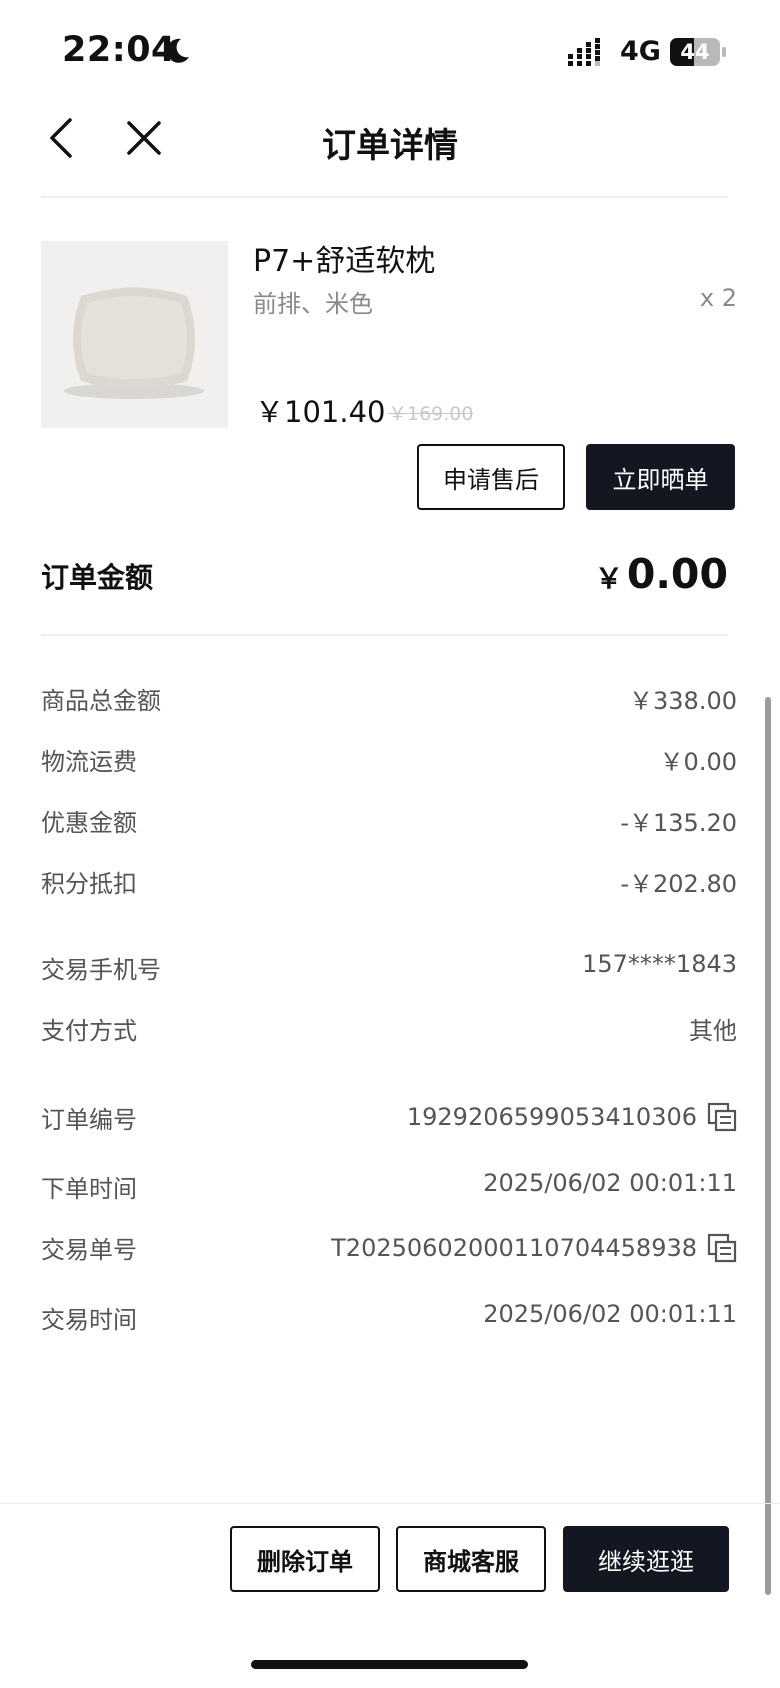 This screenshot has height=1688, width=780. Describe the element at coordinates (678, 823) in the screenshot. I see `detail-value-discount: -￥135.20` at that location.